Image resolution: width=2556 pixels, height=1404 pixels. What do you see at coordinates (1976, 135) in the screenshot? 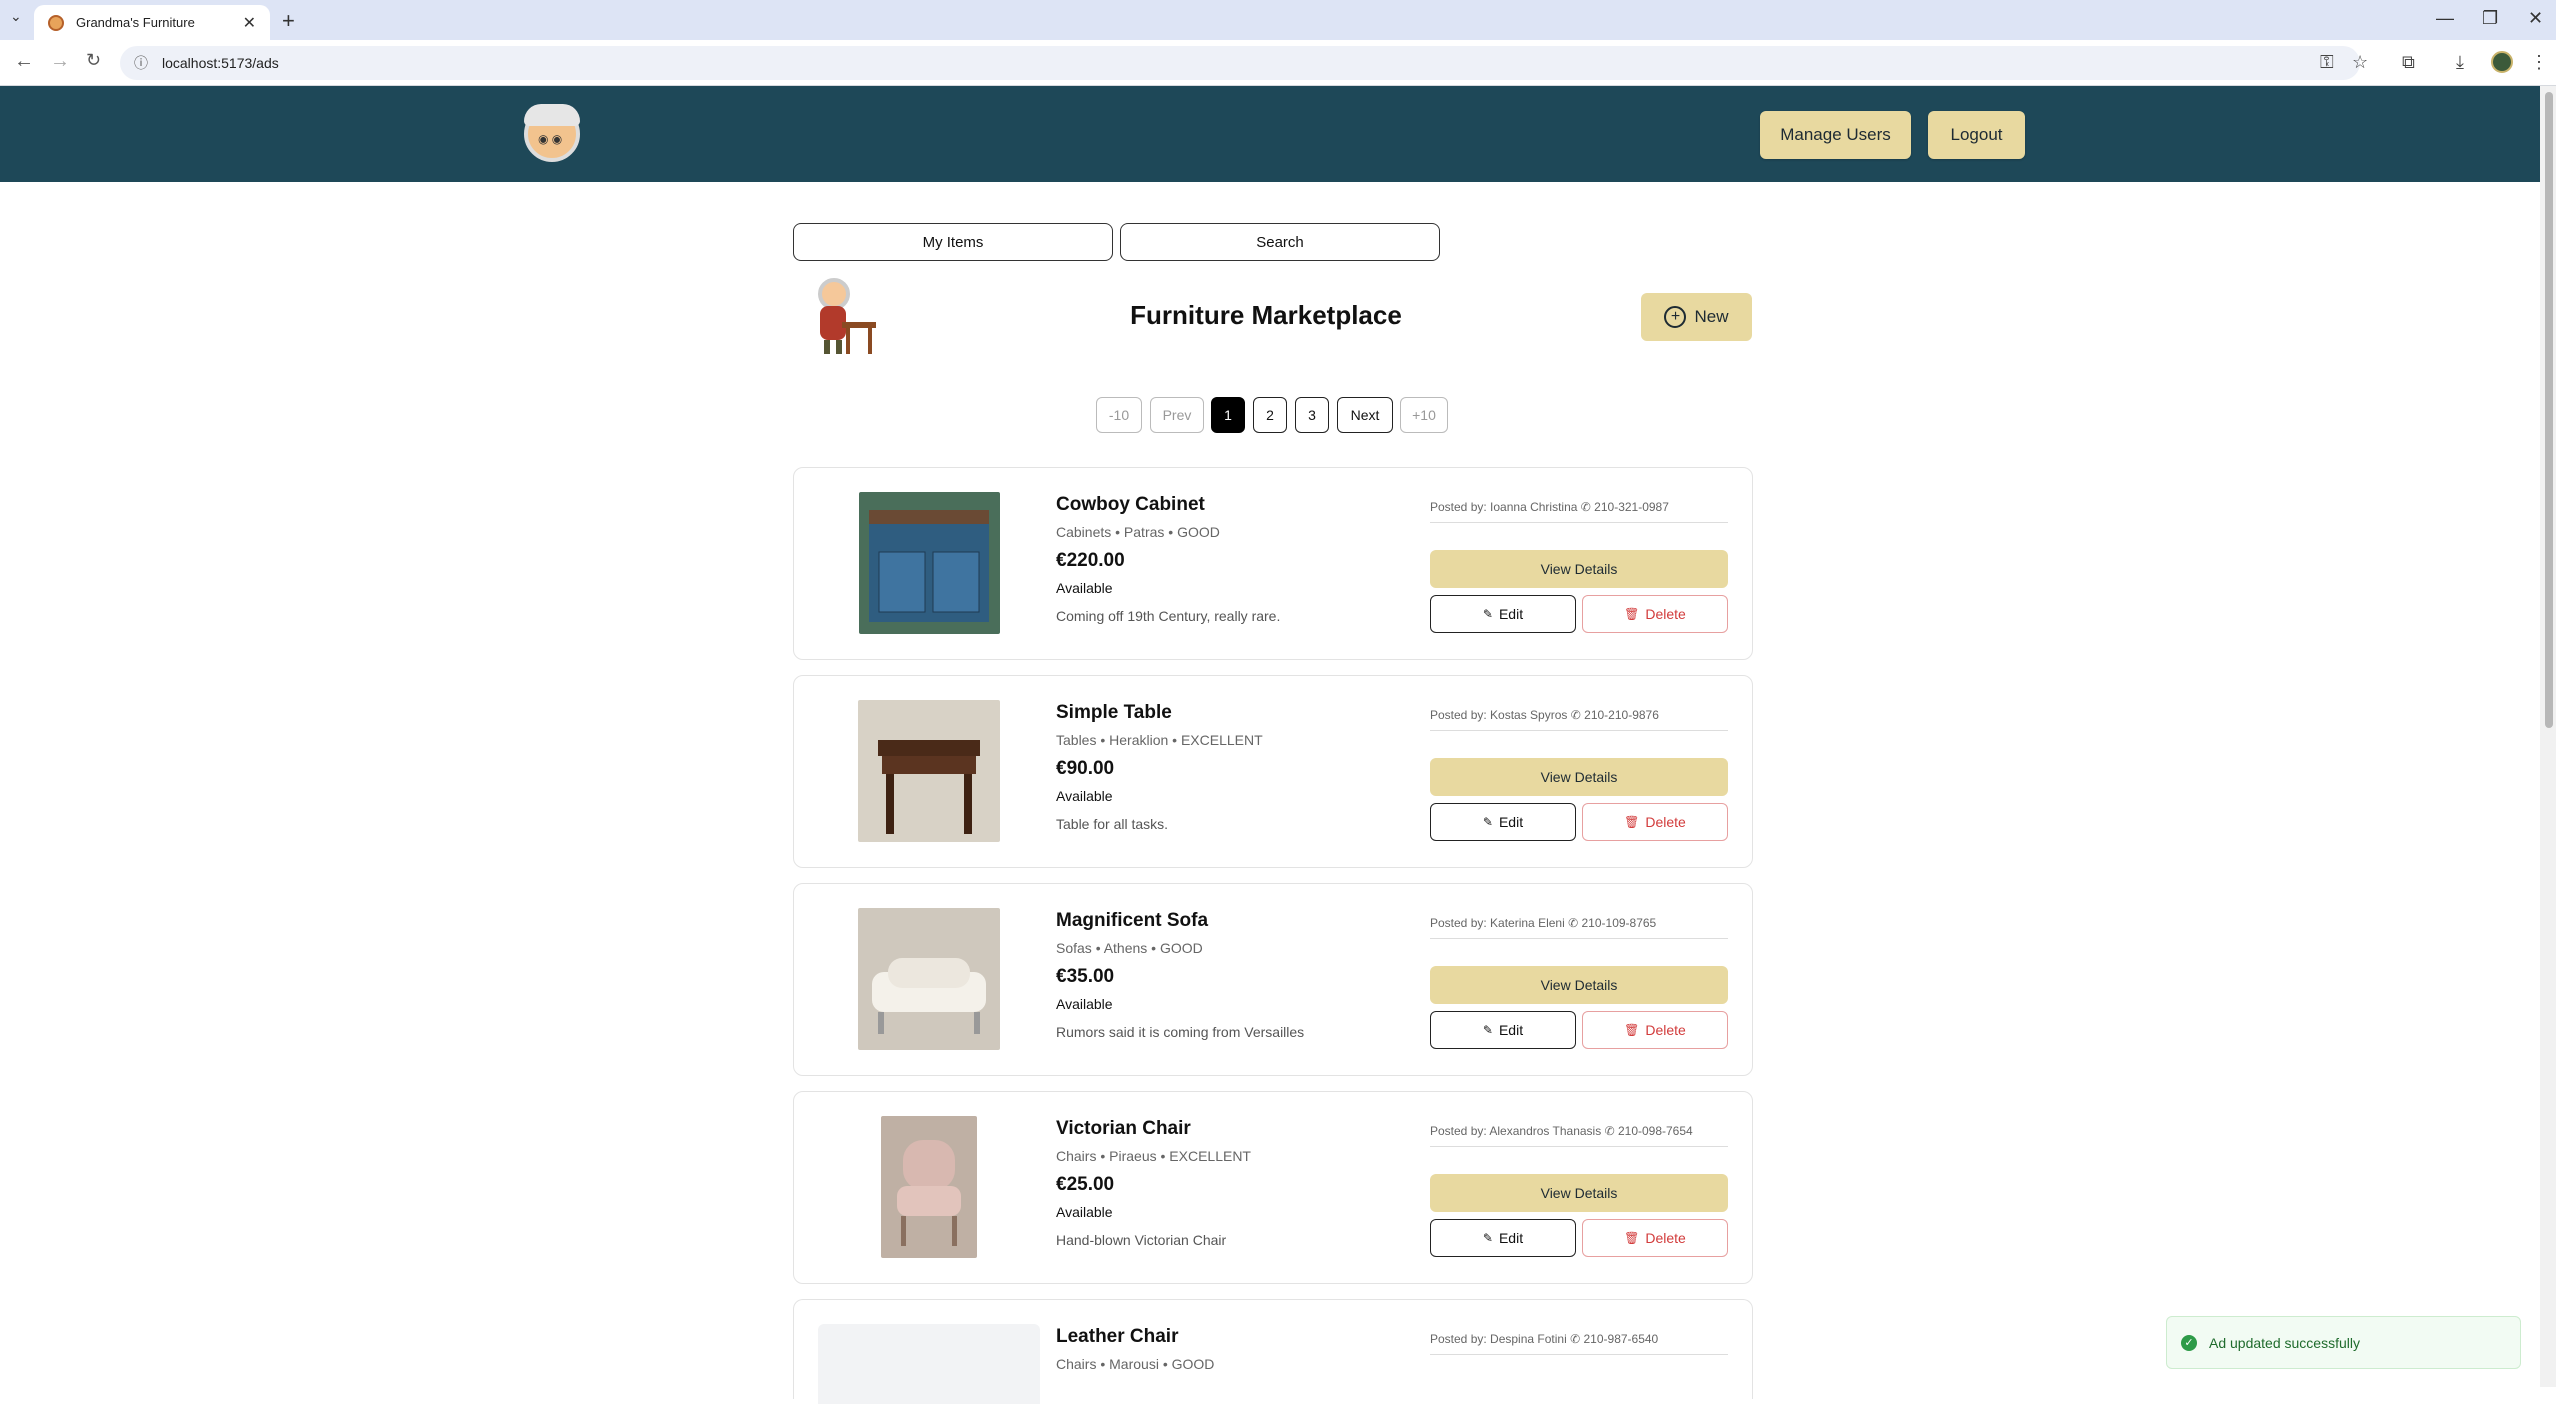
I see `logout-button: Logout` at bounding box center [1976, 135].